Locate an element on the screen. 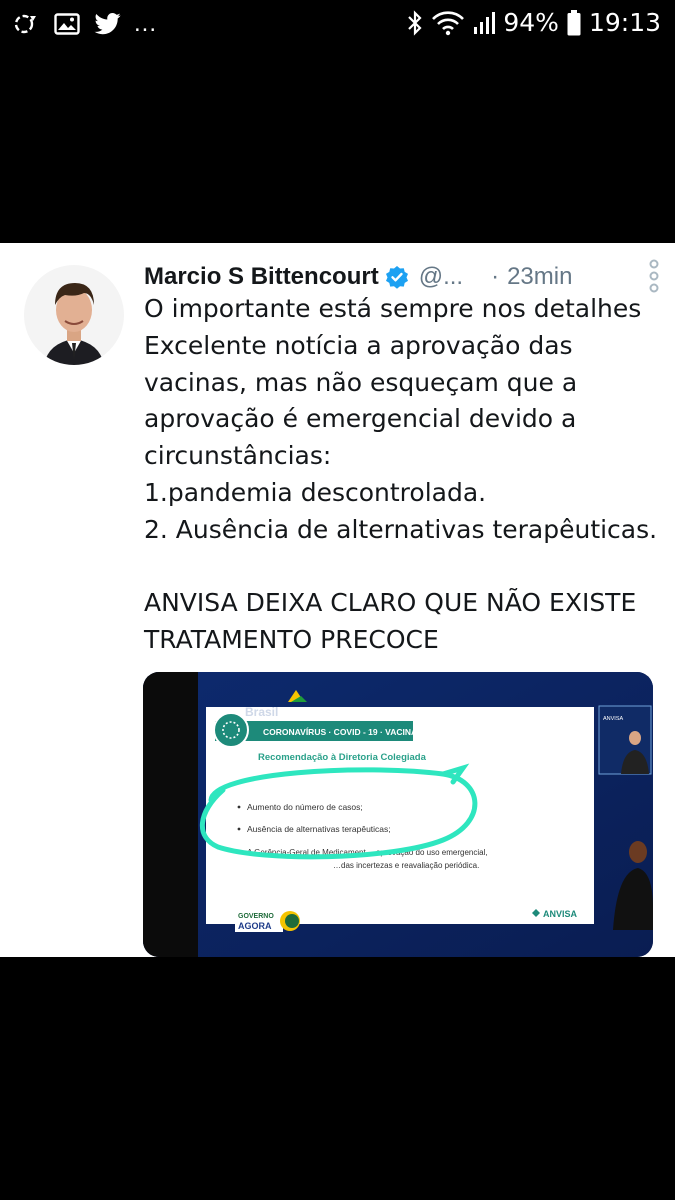 The image size is (675, 1200). avatar-image is located at coordinates (74, 315).